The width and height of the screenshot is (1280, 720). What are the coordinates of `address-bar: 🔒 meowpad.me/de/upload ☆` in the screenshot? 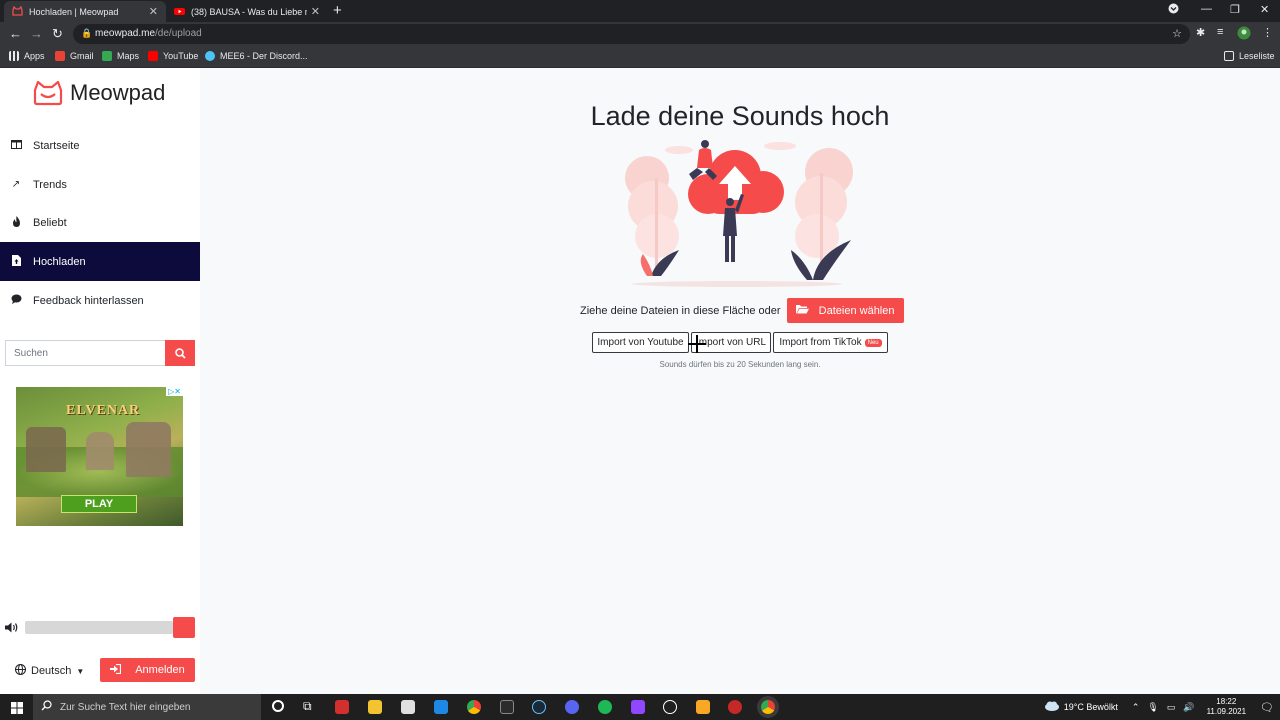 It's located at (631, 34).